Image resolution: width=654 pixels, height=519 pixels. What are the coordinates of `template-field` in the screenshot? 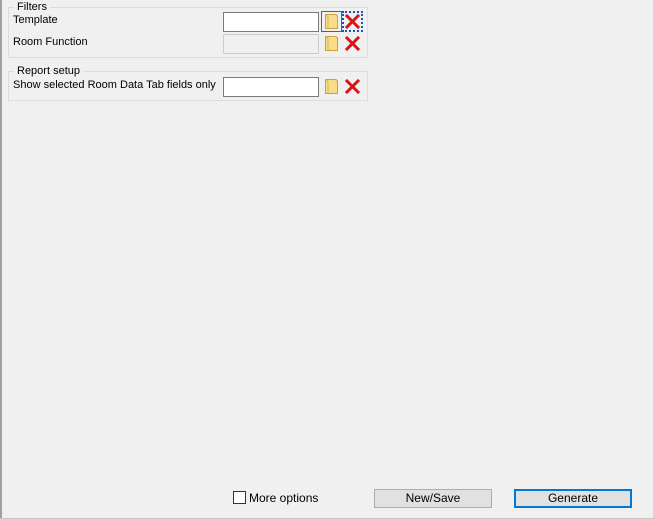 It's located at (271, 22).